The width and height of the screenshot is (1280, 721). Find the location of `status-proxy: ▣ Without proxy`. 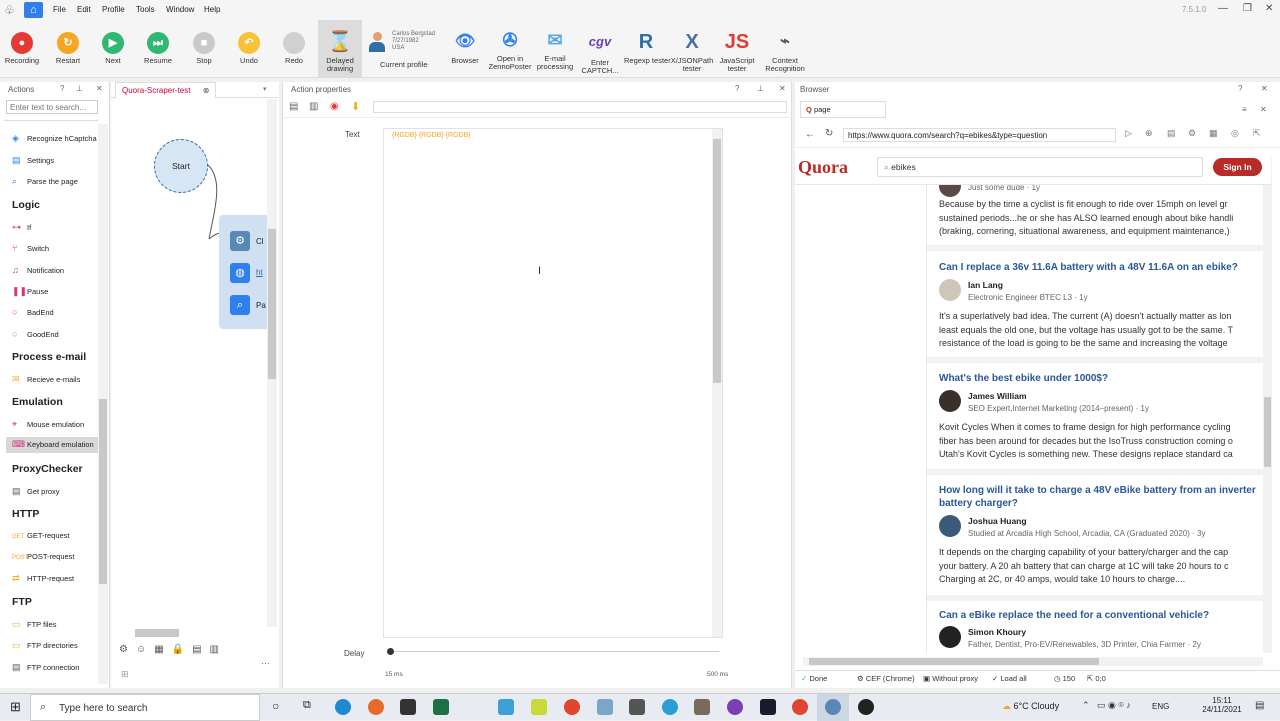

status-proxy: ▣ Without proxy is located at coordinates (950, 678).